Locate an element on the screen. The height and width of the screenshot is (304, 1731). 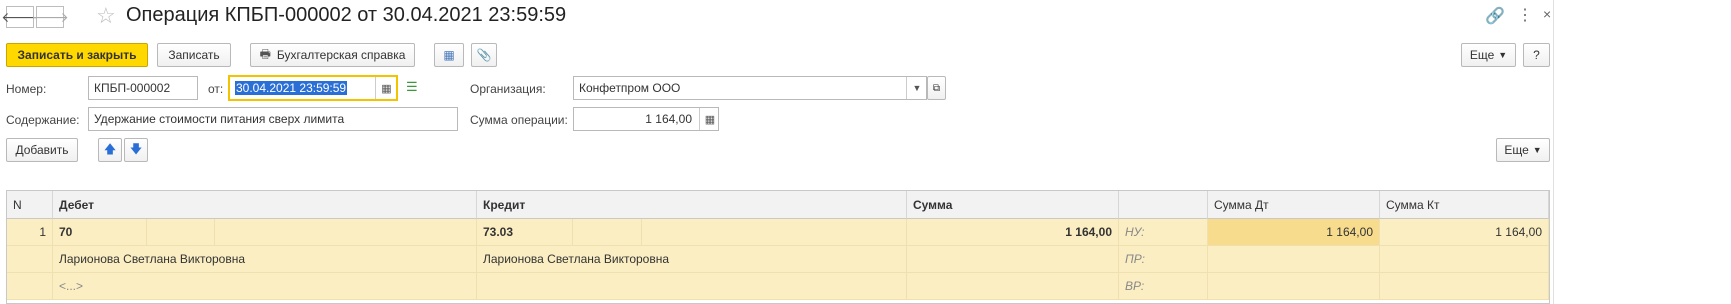
dropdown-icon: ▼ is located at coordinates (916, 88).